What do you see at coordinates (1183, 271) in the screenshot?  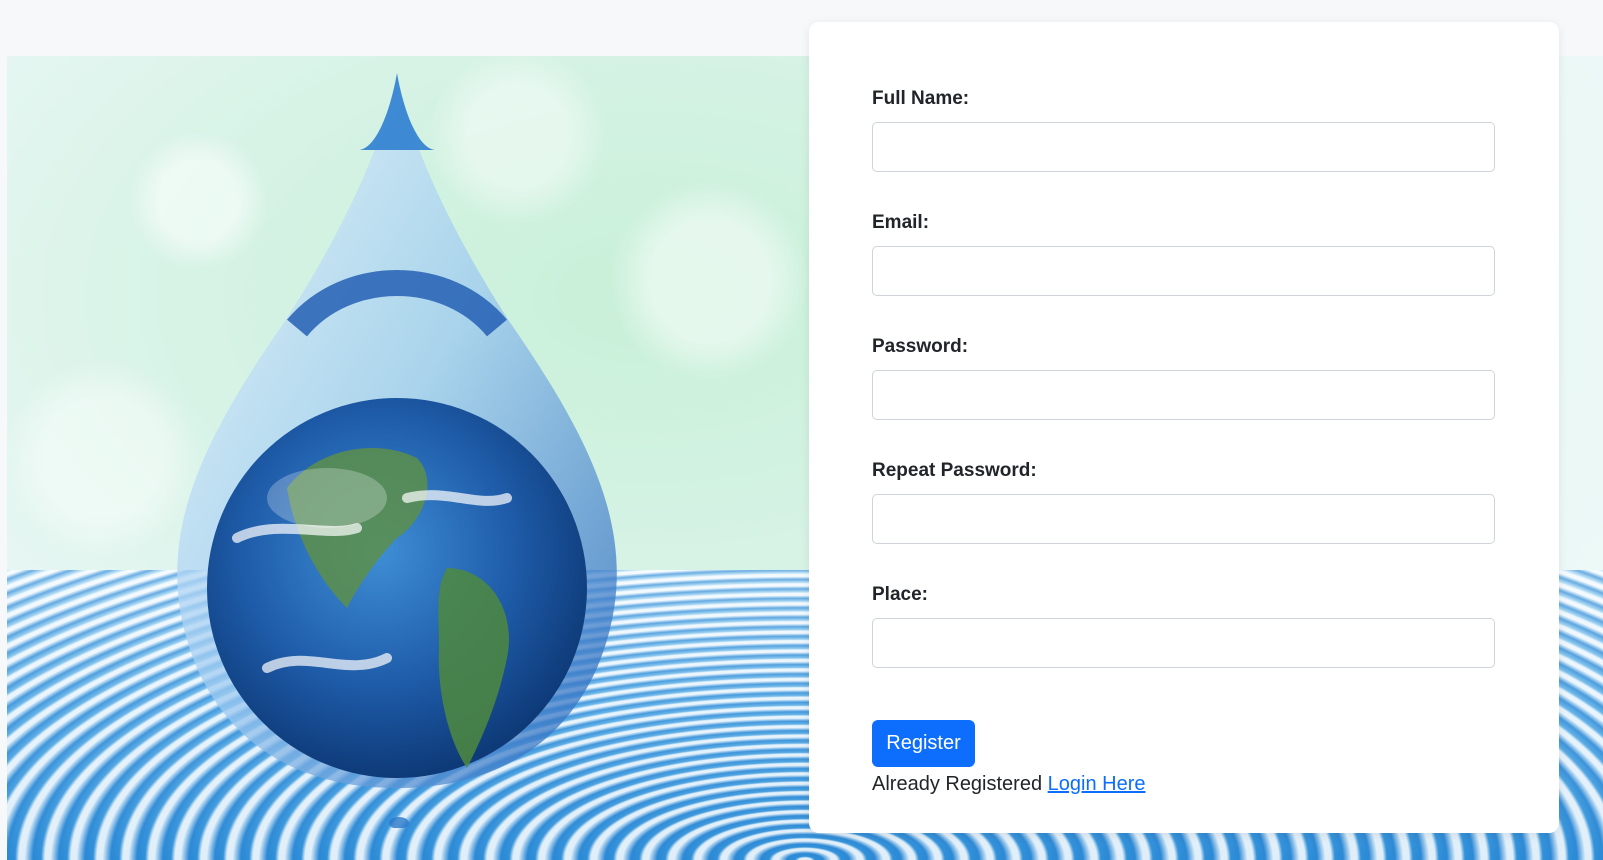 I see `email-input` at bounding box center [1183, 271].